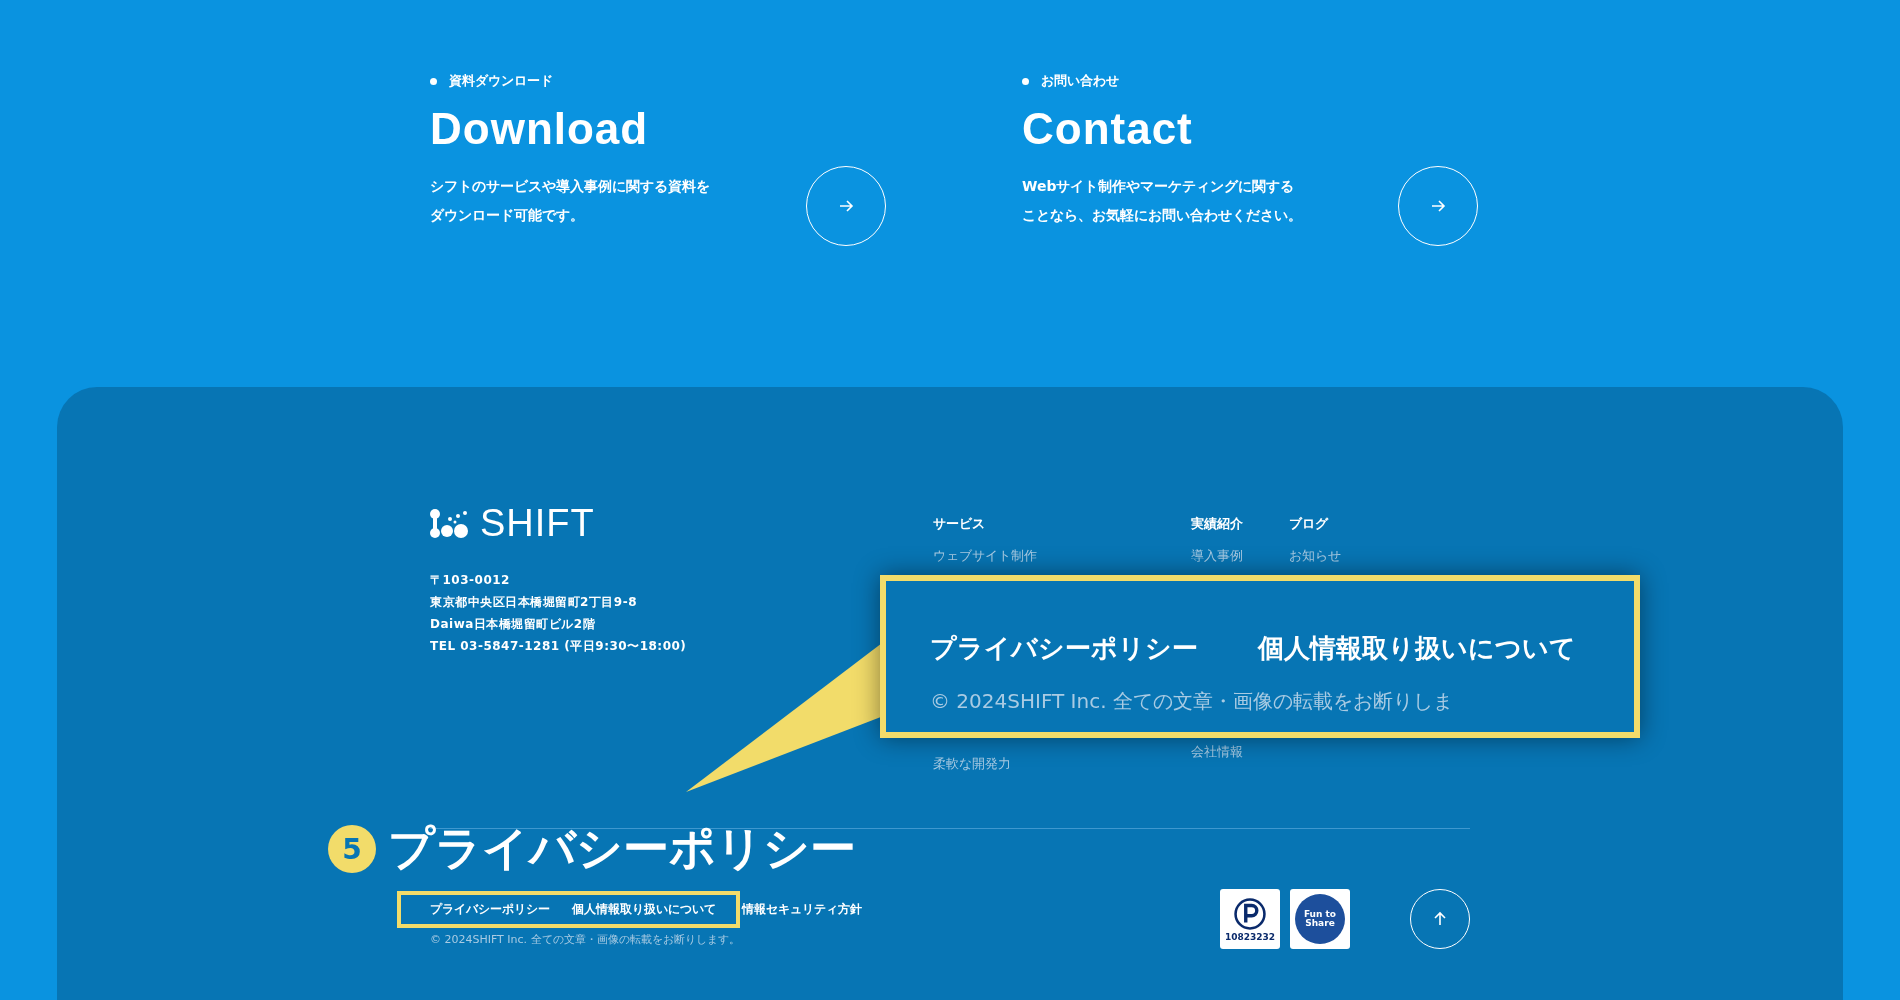 Image resolution: width=1900 pixels, height=1000 pixels. I want to click on step-title: プライバシーポリシー, so click(622, 848).